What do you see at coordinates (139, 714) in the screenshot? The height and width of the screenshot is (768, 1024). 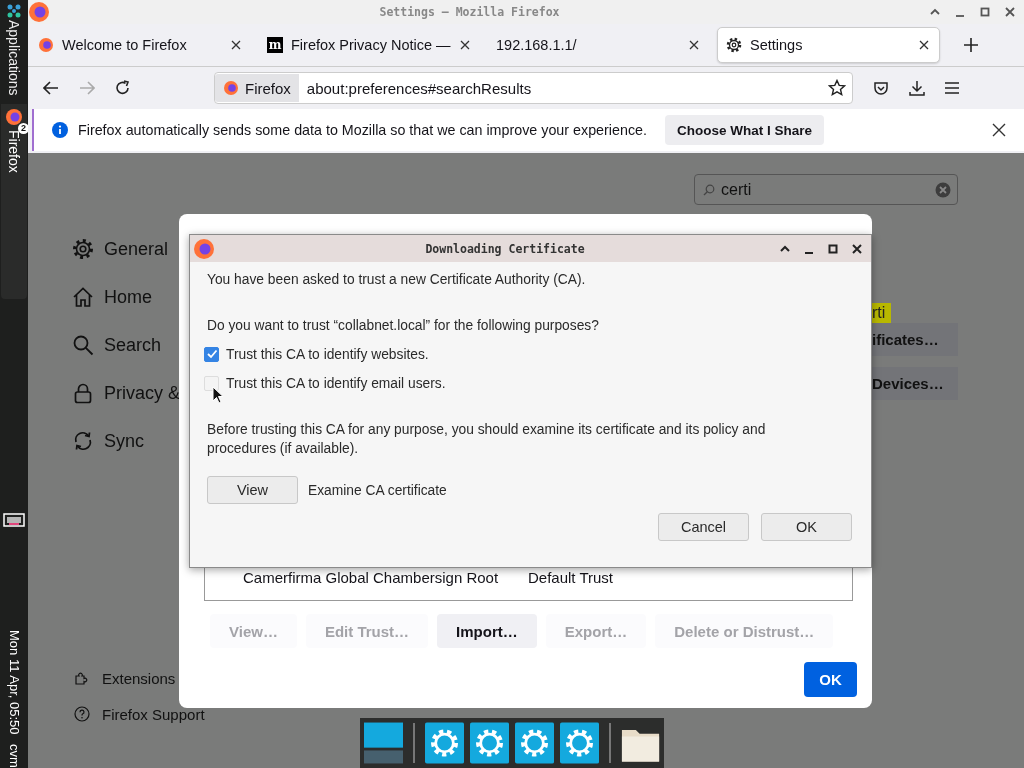 I see `sidebar-link: Firefox Support` at bounding box center [139, 714].